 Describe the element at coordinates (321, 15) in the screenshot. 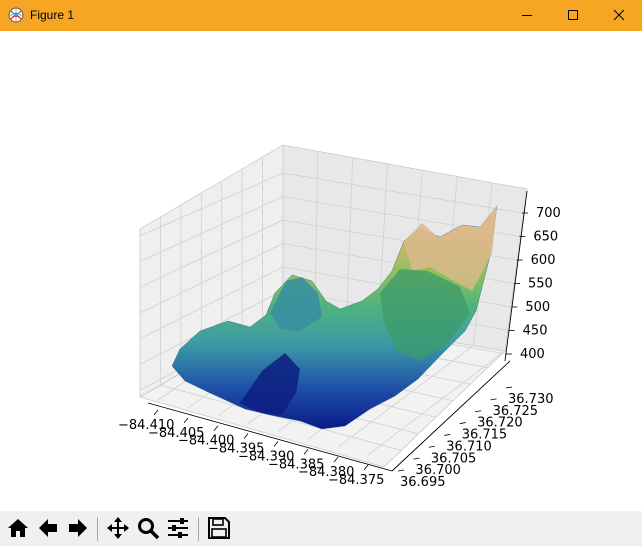

I see `title-bar: Figure 1` at that location.